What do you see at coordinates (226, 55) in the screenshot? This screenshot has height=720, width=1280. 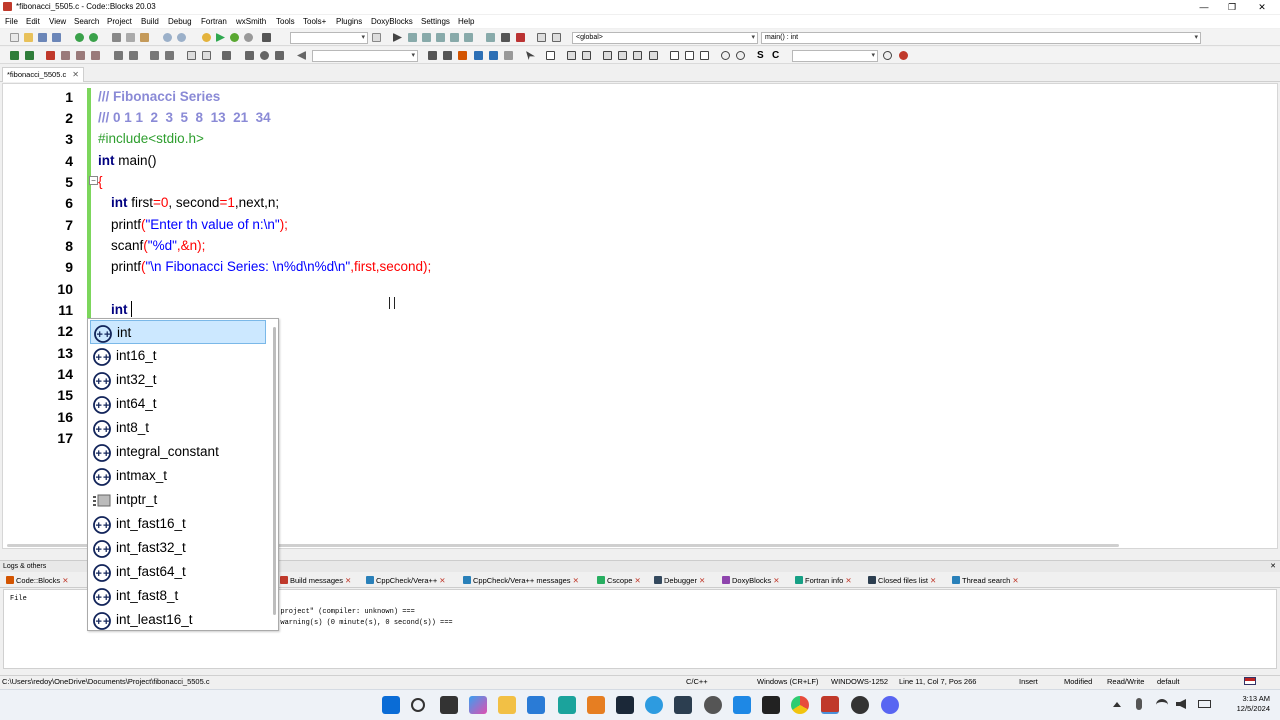 I see `code-tool-icon` at bounding box center [226, 55].